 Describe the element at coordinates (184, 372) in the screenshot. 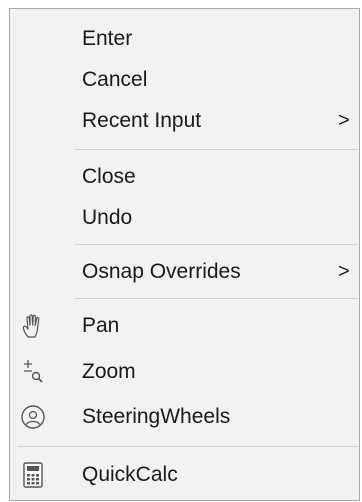

I see `menu-item-zoom: Zoom` at that location.